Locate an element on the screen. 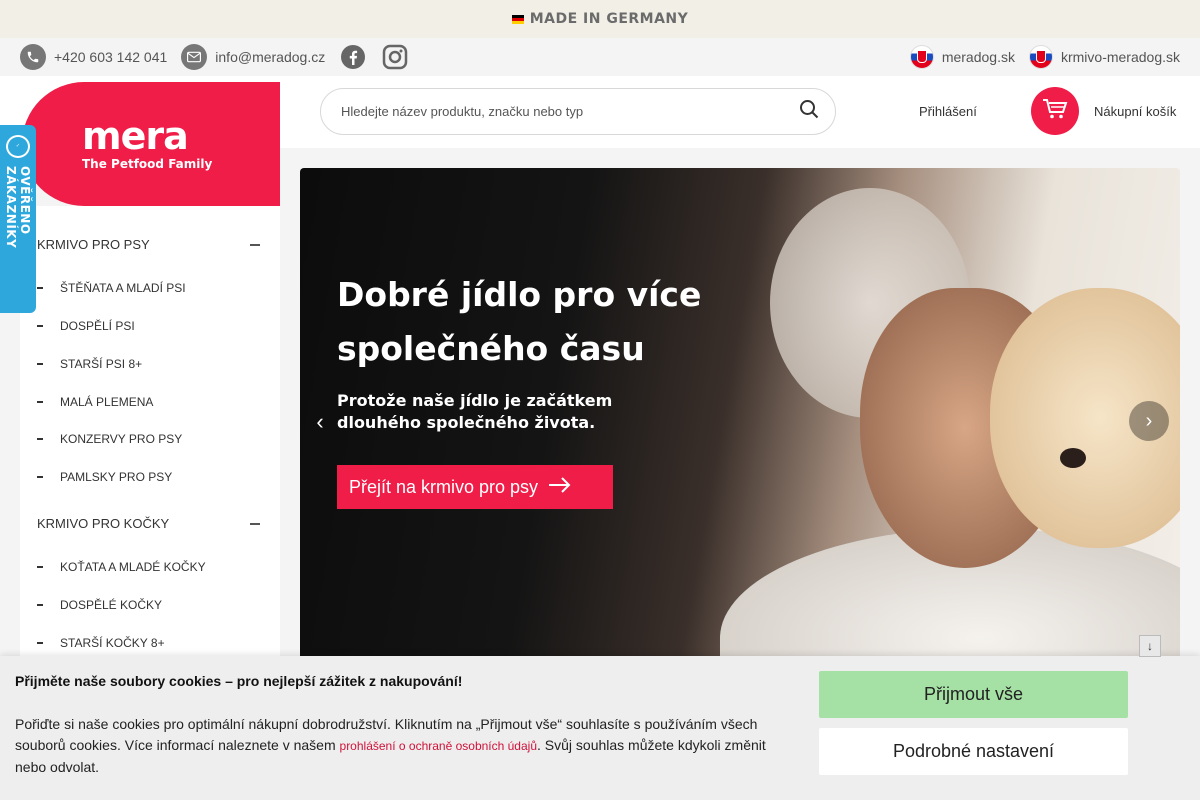  sidebar-item: MALÁ PLEMENA is located at coordinates (95, 402).